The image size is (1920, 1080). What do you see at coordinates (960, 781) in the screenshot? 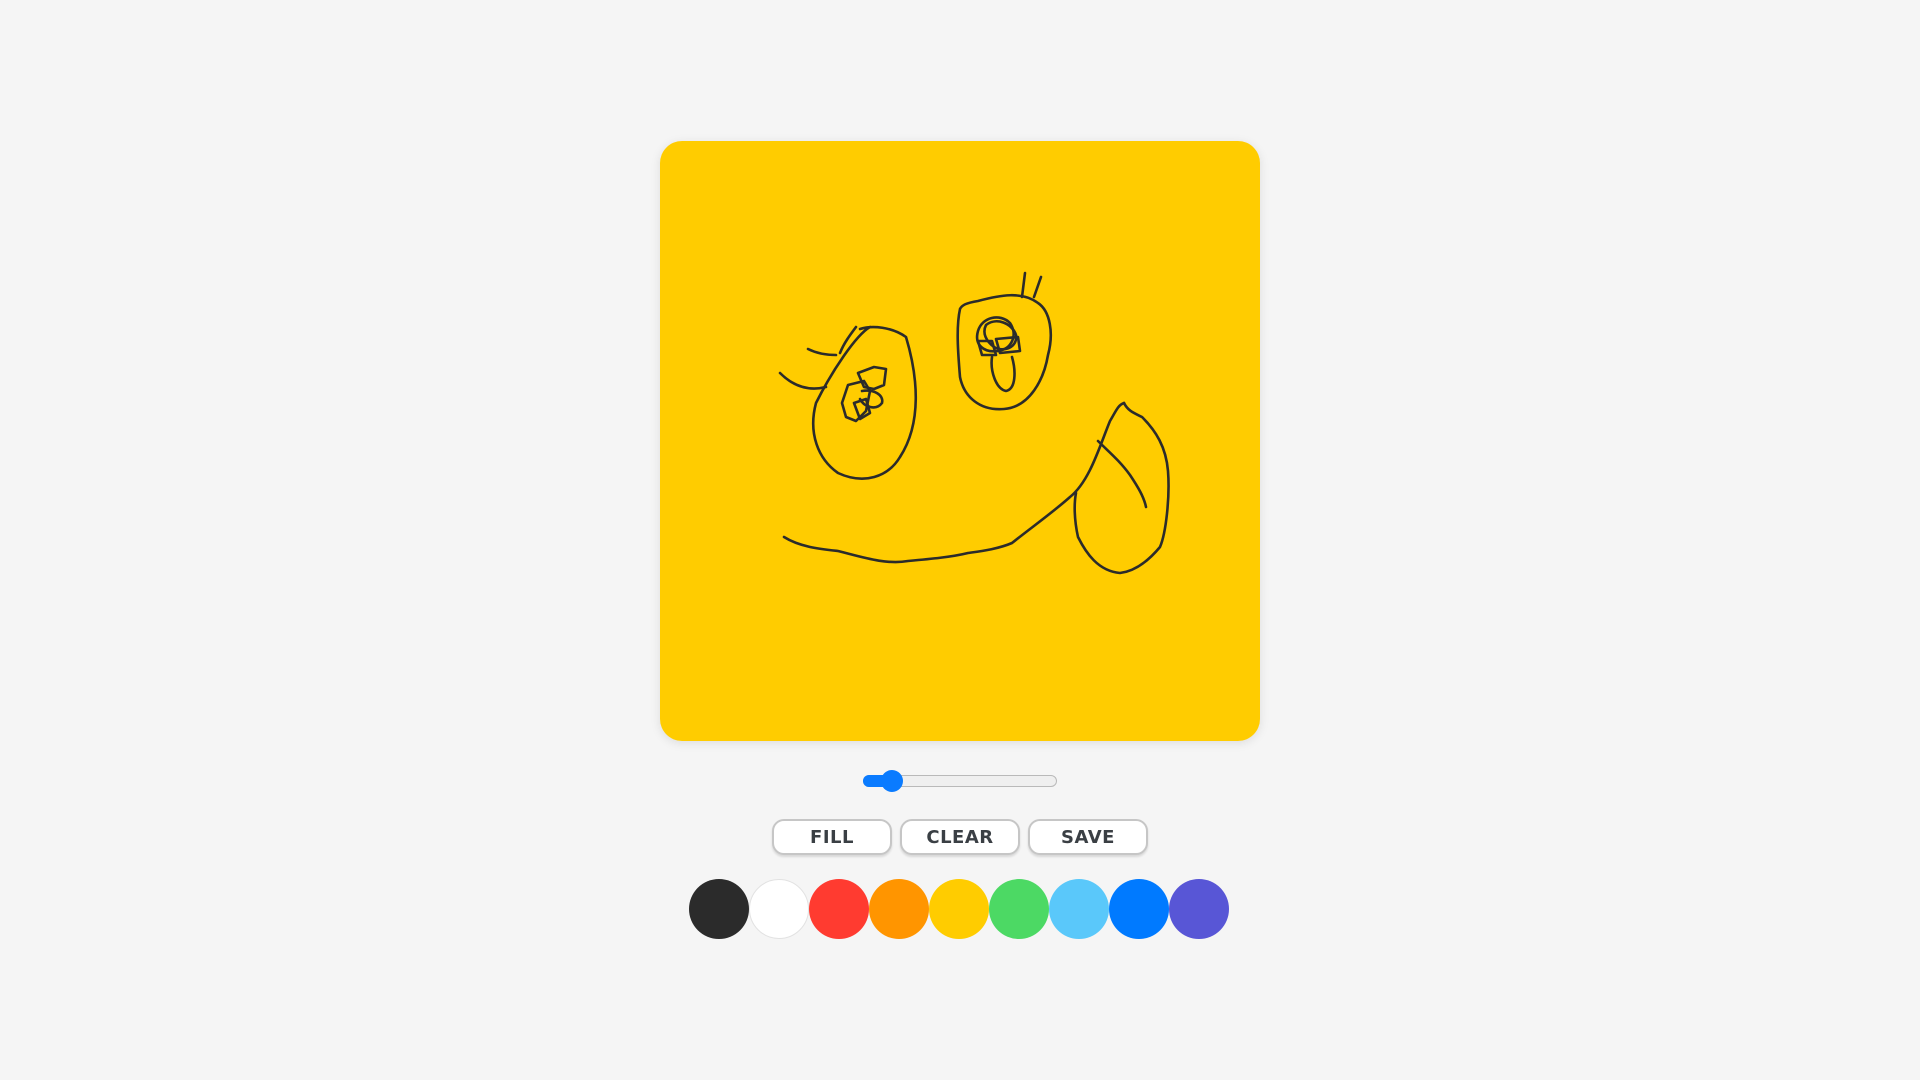
I see `brush-size-slider` at bounding box center [960, 781].